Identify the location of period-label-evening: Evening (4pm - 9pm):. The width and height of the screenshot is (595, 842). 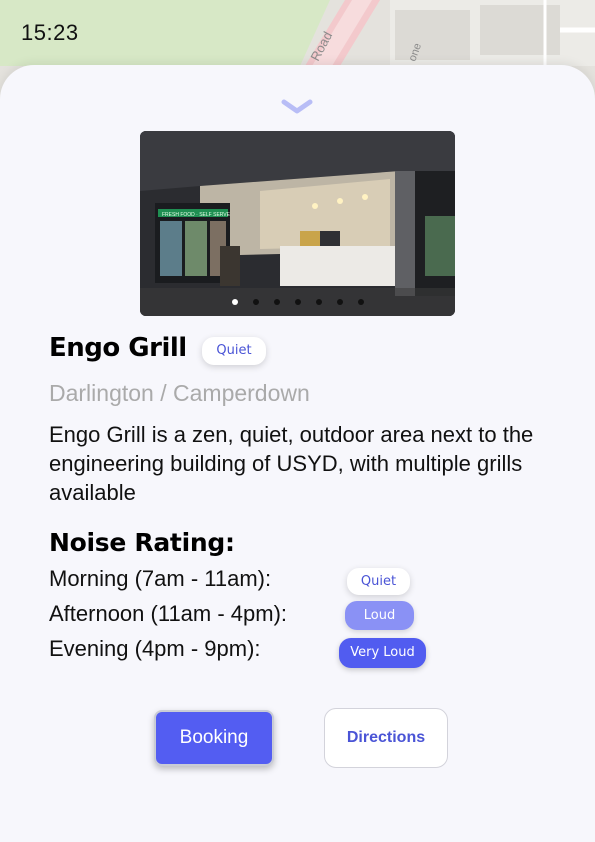
(155, 648).